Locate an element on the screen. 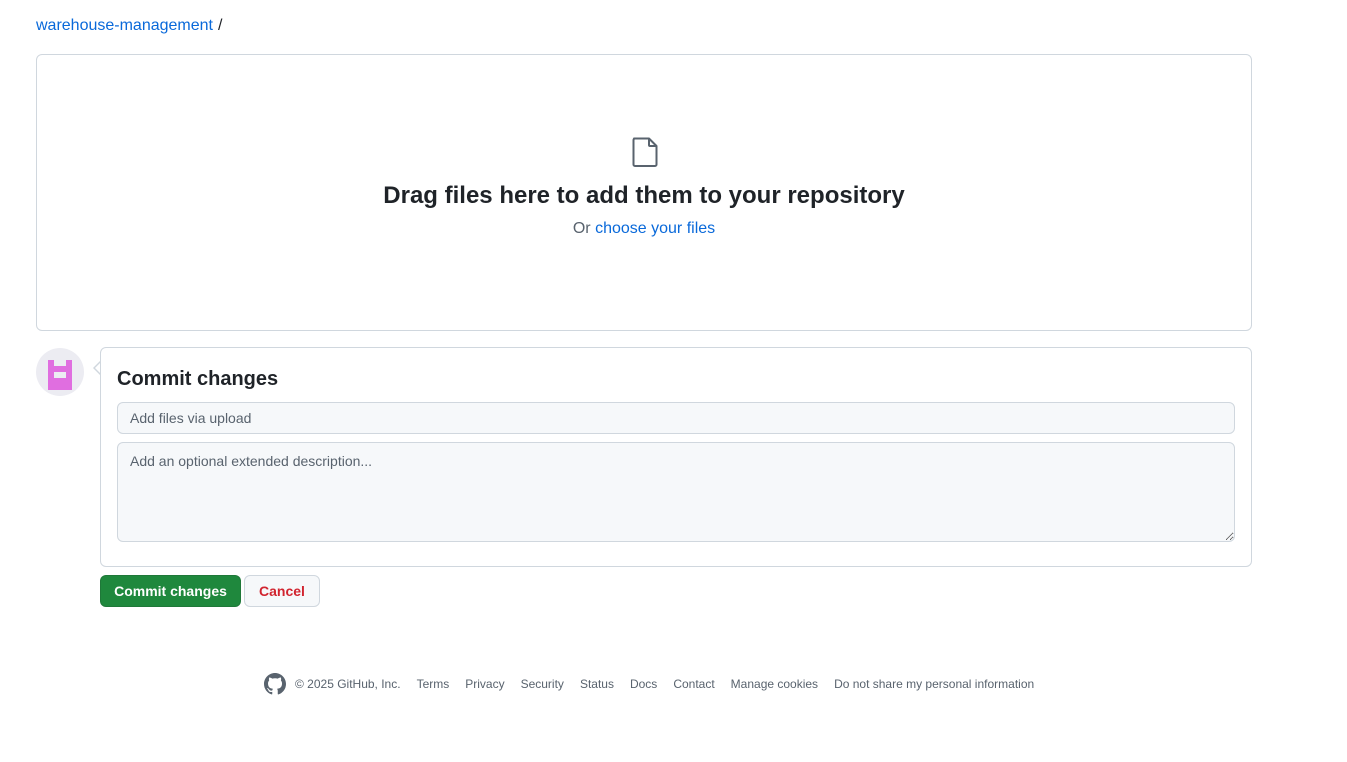  footer-link-do-not-share: Do not share my personal information is located at coordinates (934, 684).